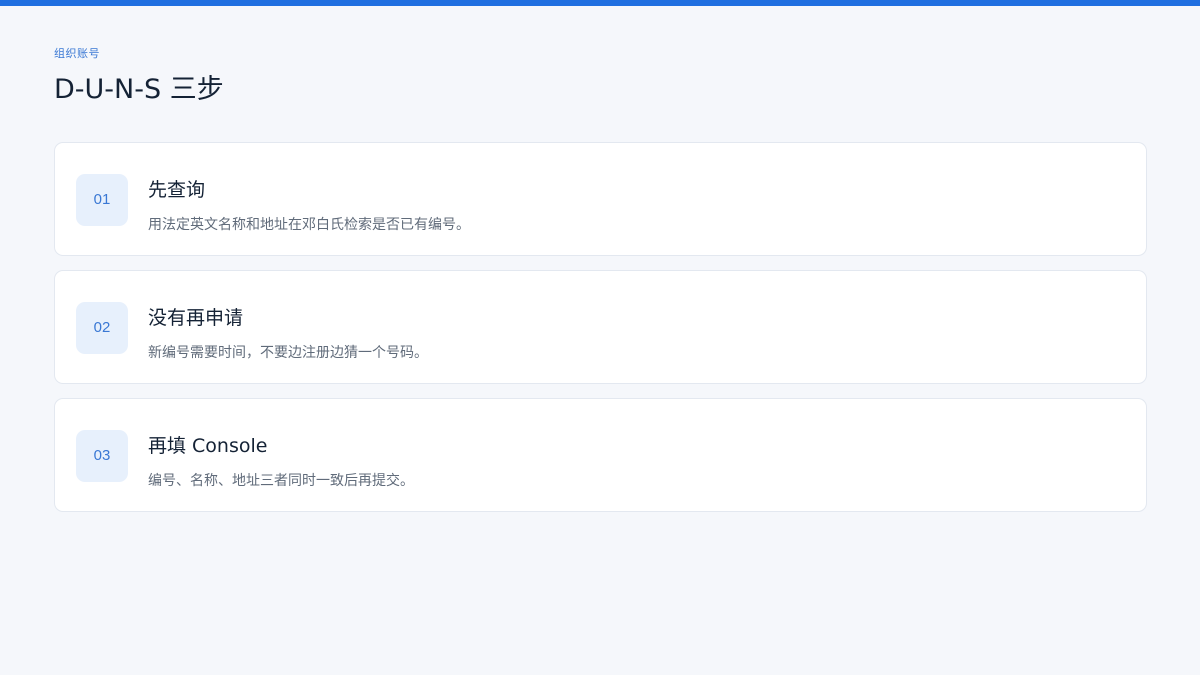 This screenshot has width=1200, height=675. I want to click on step-title: 没有再申请, so click(196, 318).